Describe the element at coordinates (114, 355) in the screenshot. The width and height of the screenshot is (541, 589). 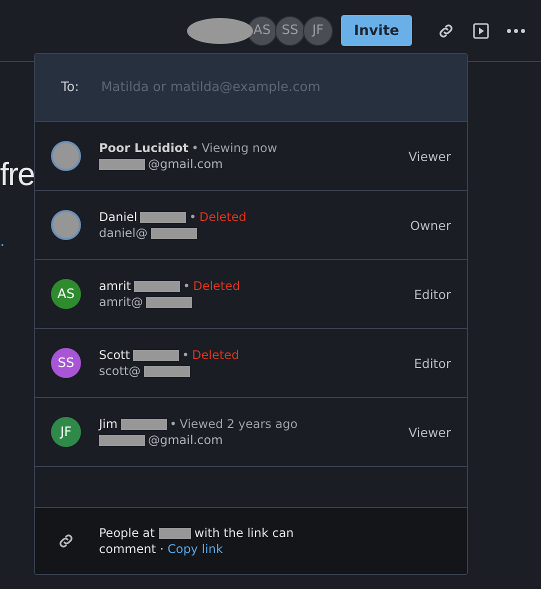
I see `person-name: Scott` at that location.